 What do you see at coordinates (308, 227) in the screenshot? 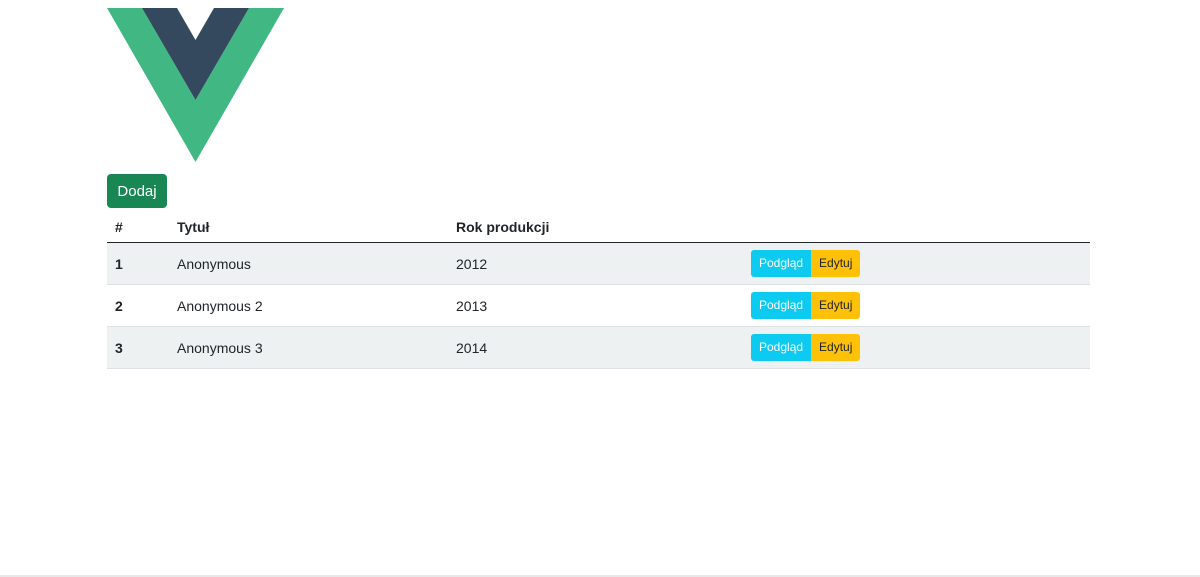
I see `column-header-title: Tytuł` at bounding box center [308, 227].